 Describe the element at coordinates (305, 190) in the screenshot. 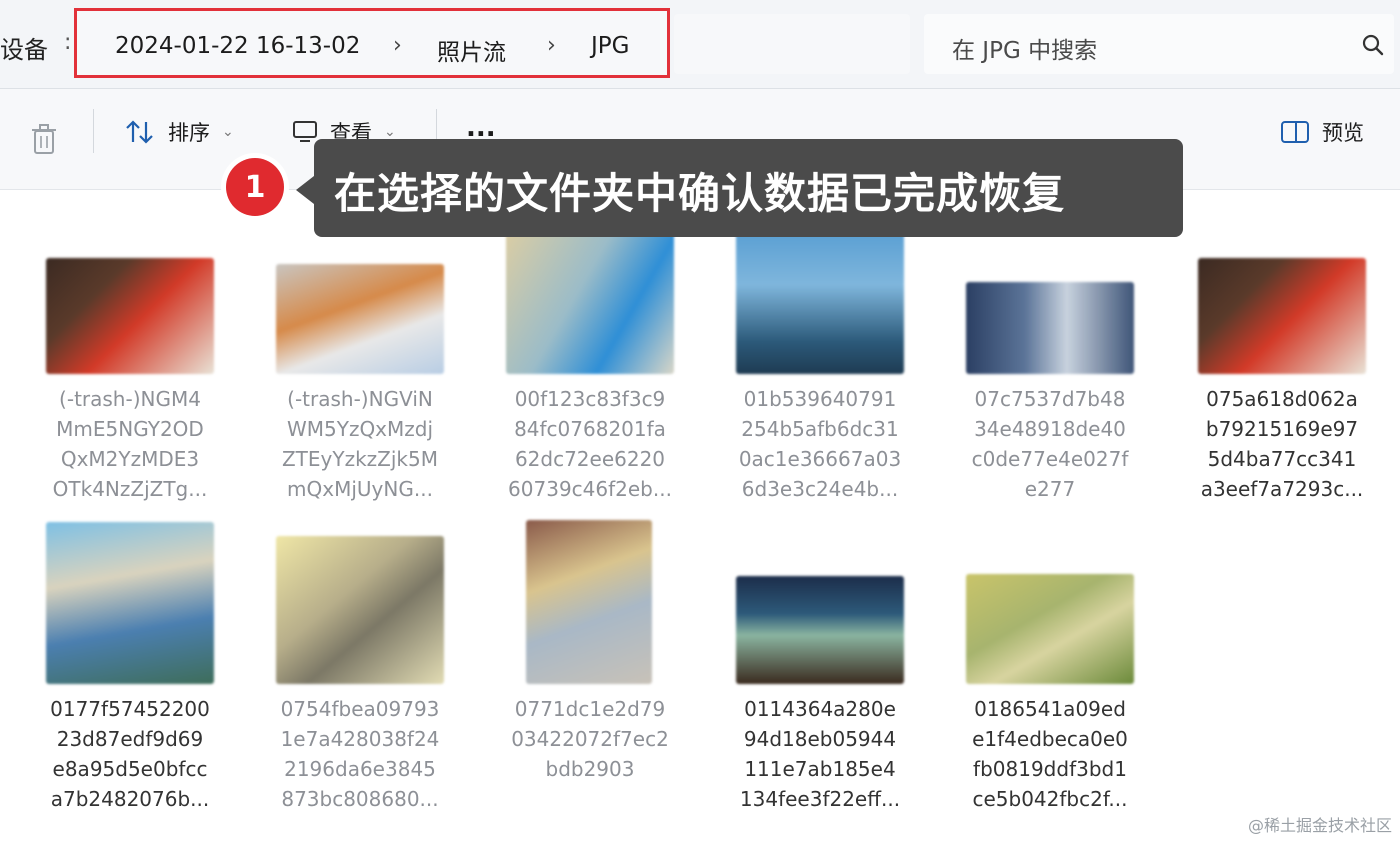

I see `callout-pointer` at that location.